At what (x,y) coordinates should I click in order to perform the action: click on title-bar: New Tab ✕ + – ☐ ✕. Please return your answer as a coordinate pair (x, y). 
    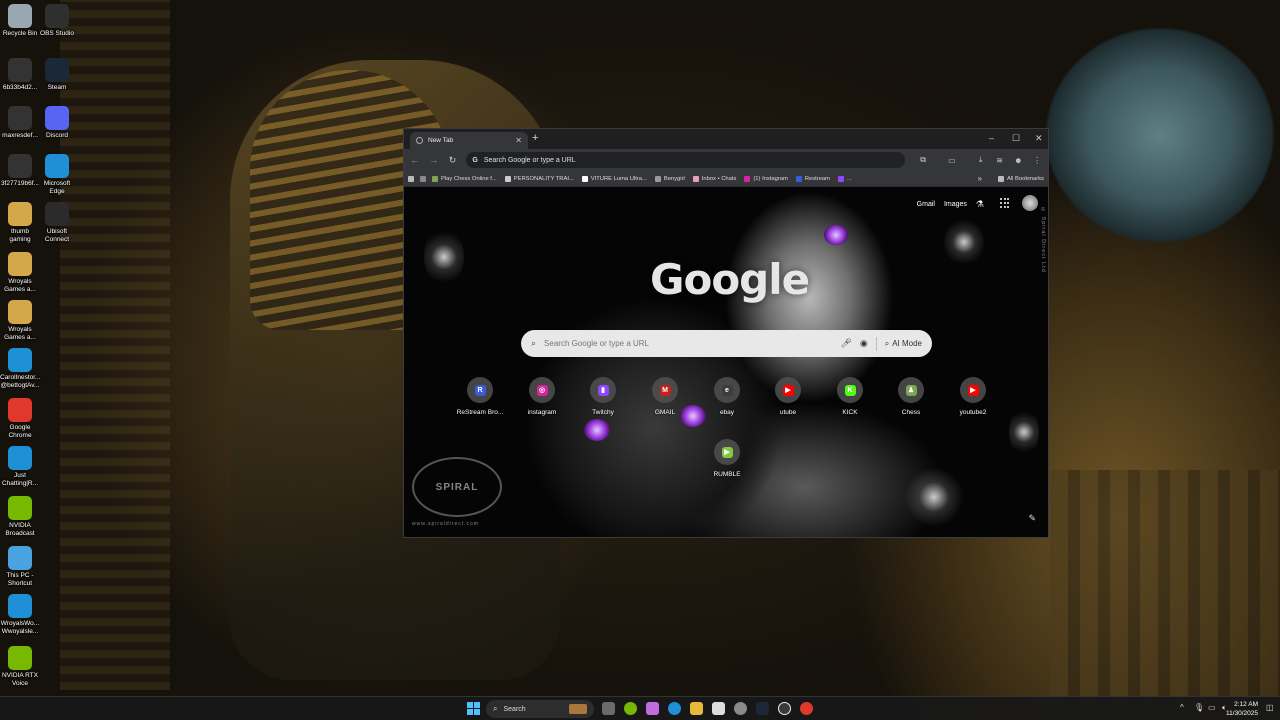
    Looking at the image, I should click on (726, 139).